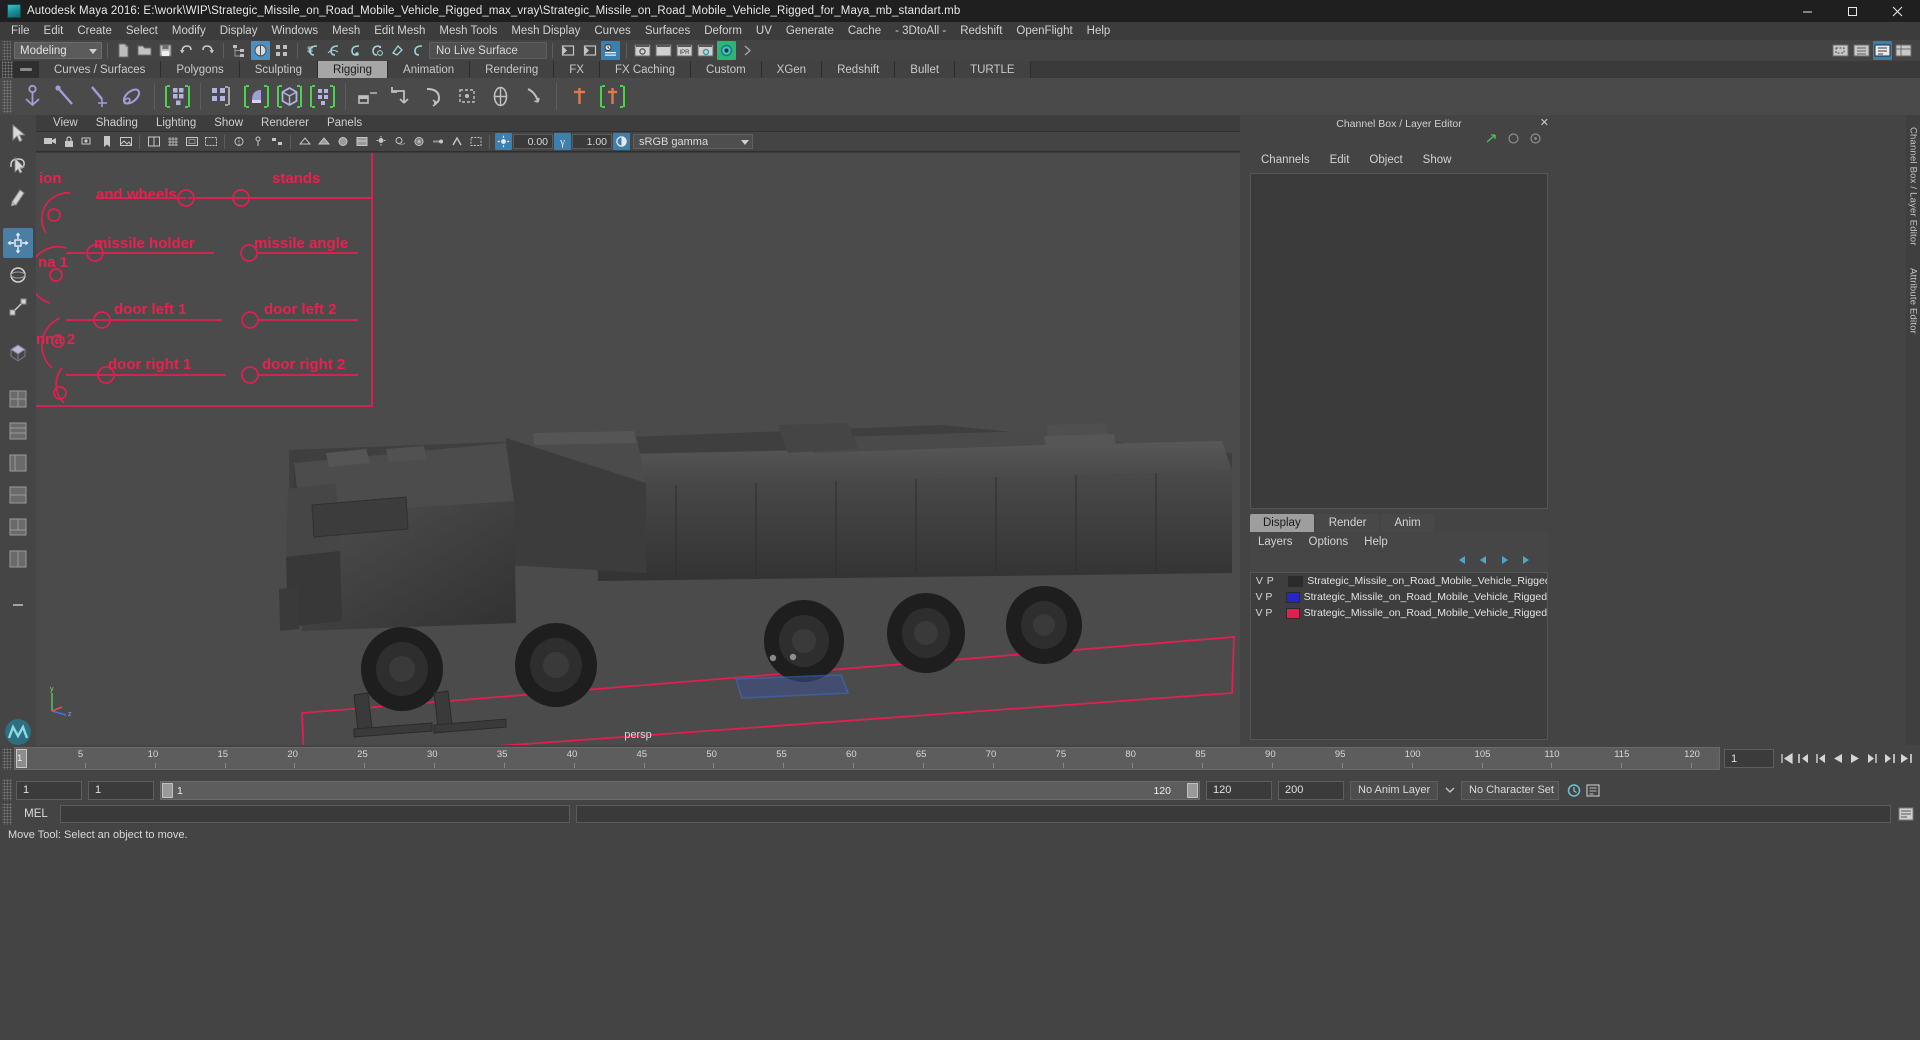 This screenshot has width=1920, height=1040. Describe the element at coordinates (568, 50) in the screenshot. I see `open-editor-icon` at that location.